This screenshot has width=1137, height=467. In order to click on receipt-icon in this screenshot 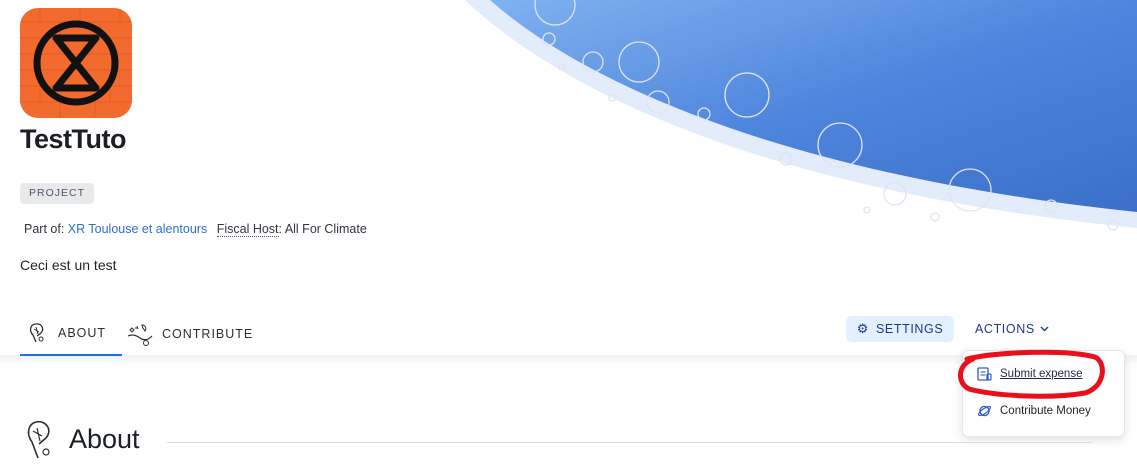, I will do `click(984, 374)`.